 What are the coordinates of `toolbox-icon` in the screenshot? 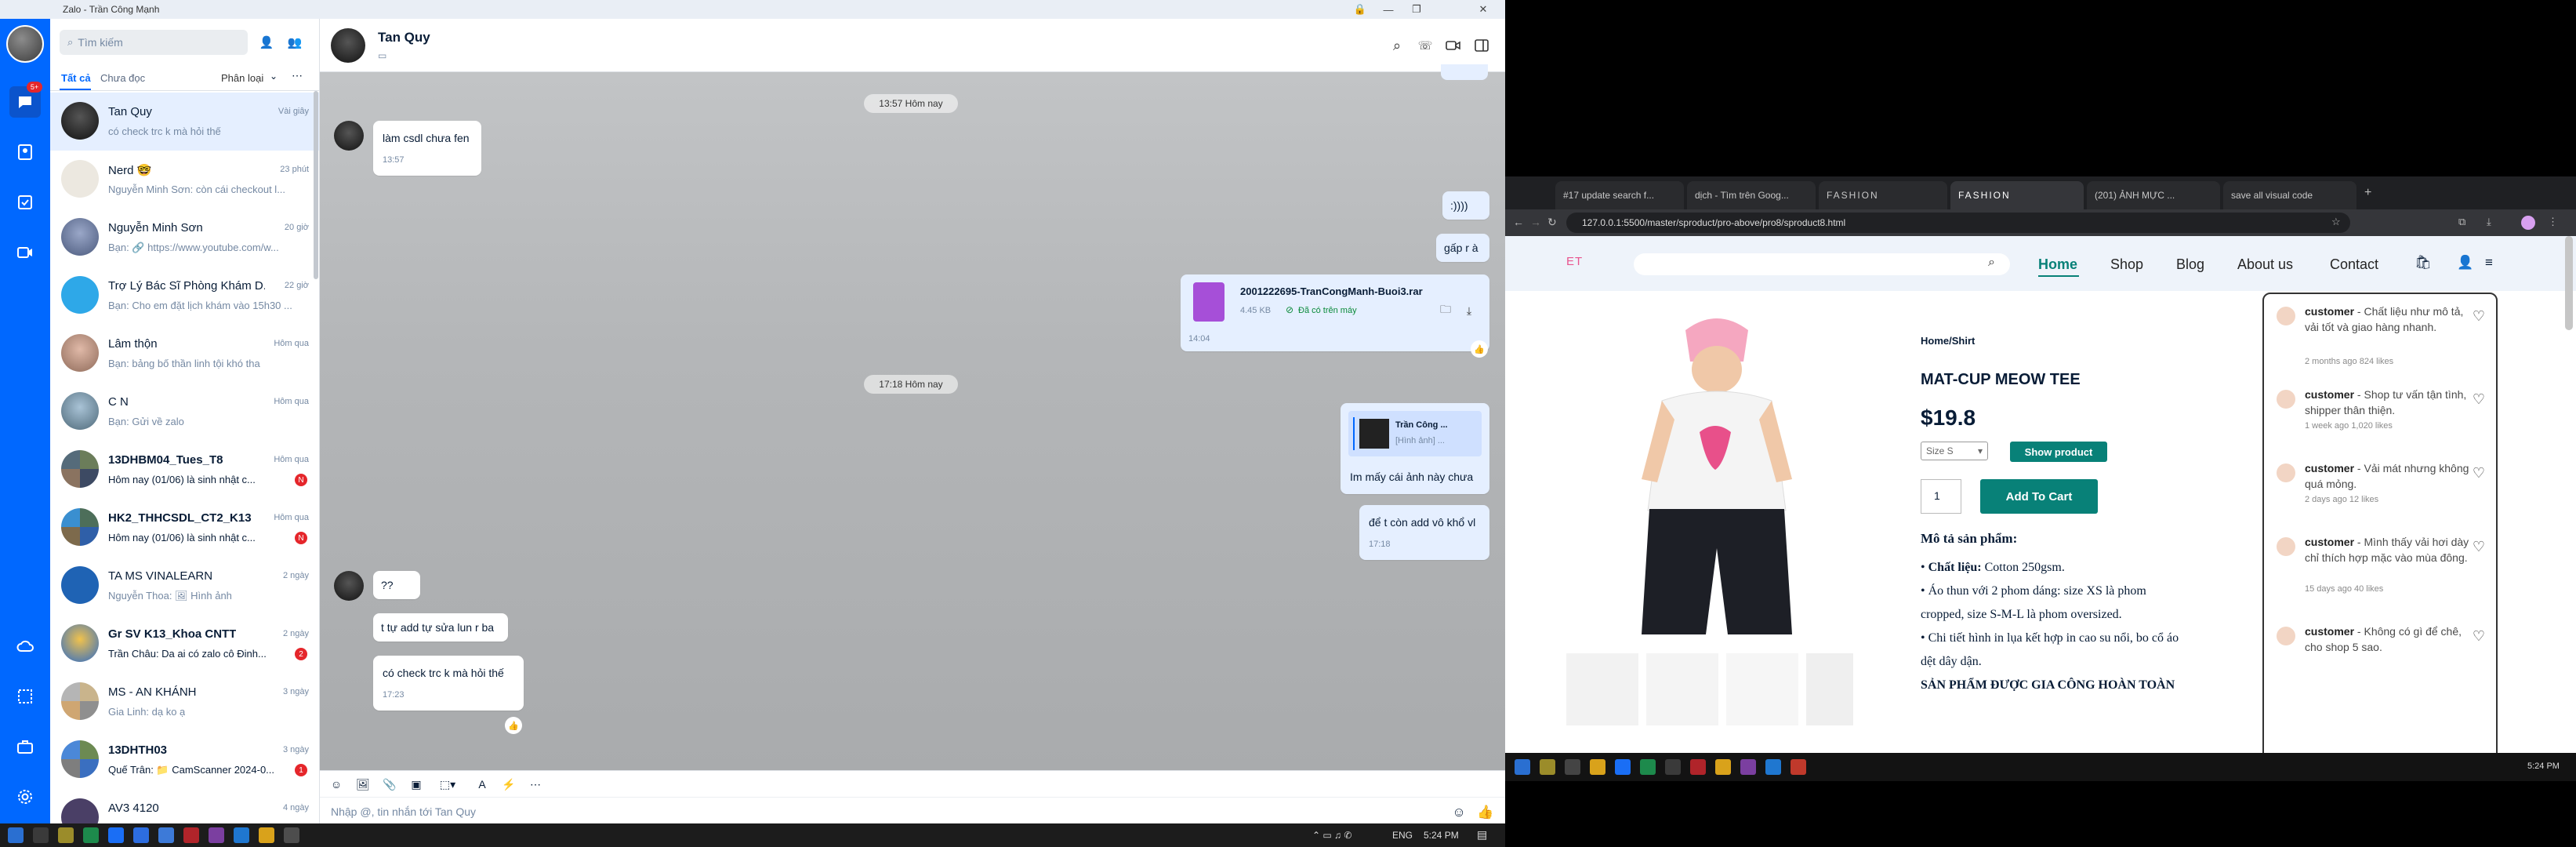 It's located at (25, 746).